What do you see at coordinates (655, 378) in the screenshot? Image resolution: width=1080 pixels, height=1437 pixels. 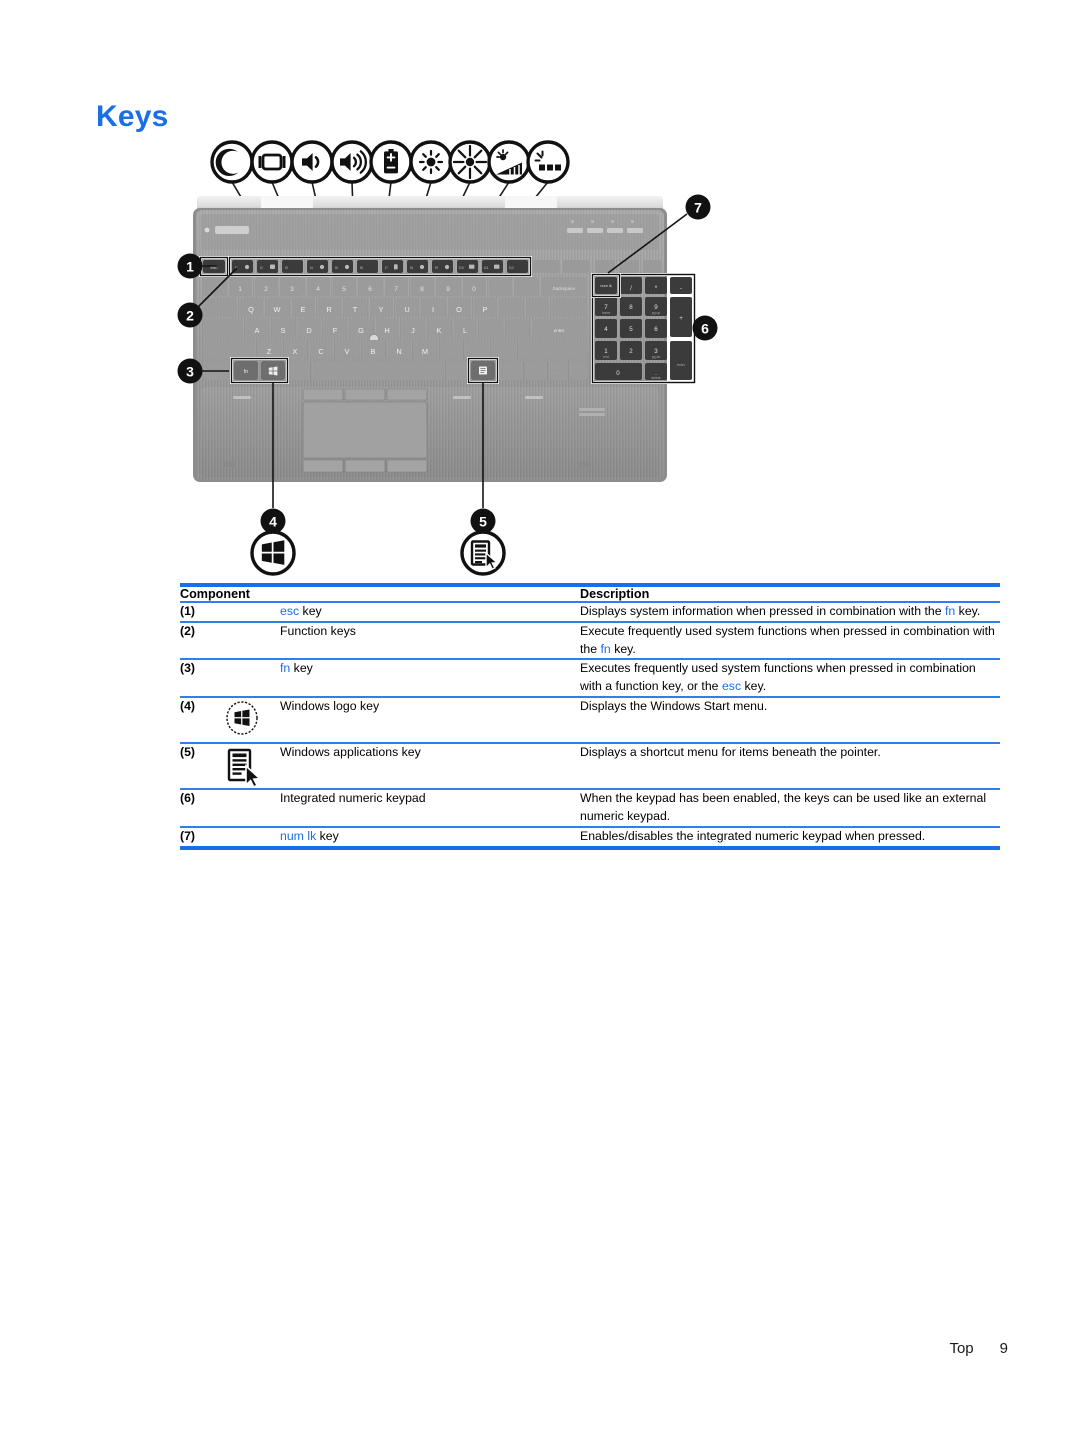 I see `svg-text: delete` at bounding box center [655, 378].